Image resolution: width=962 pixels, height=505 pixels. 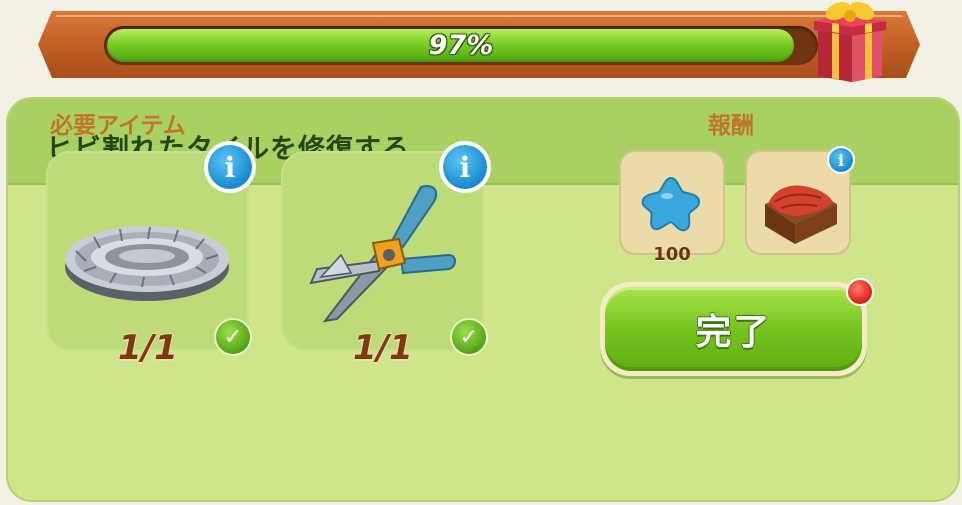 What do you see at coordinates (461, 45) in the screenshot?
I see `progress-percent: 97%` at bounding box center [461, 45].